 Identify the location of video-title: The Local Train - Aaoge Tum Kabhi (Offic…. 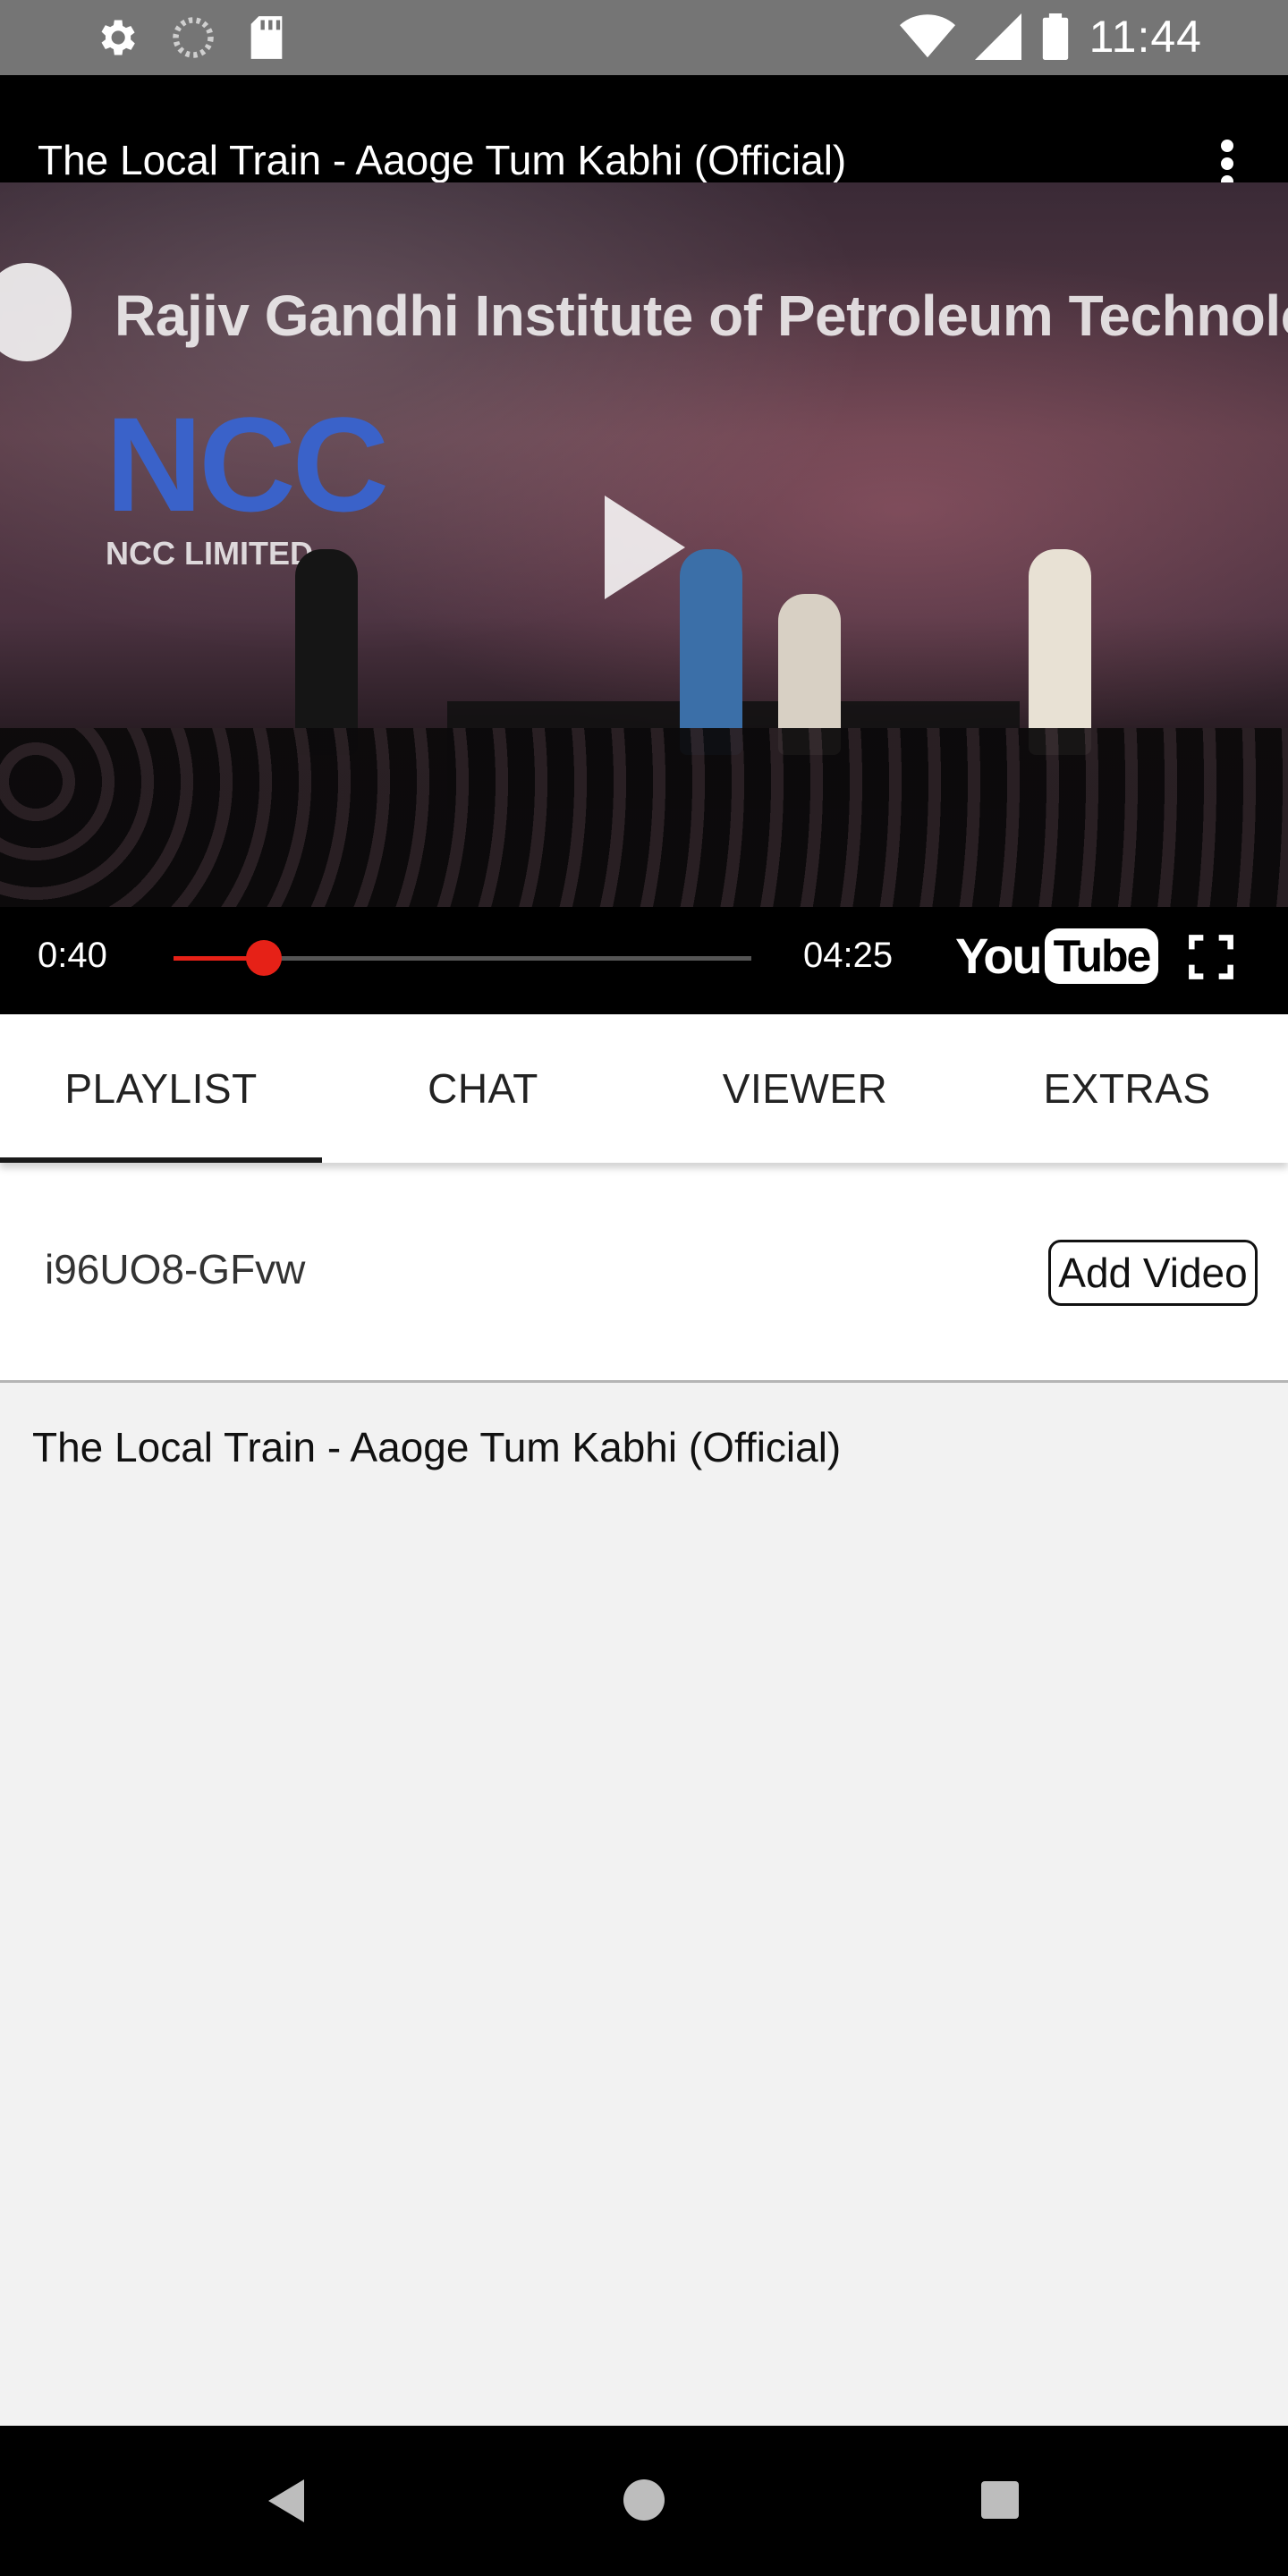
(442, 160).